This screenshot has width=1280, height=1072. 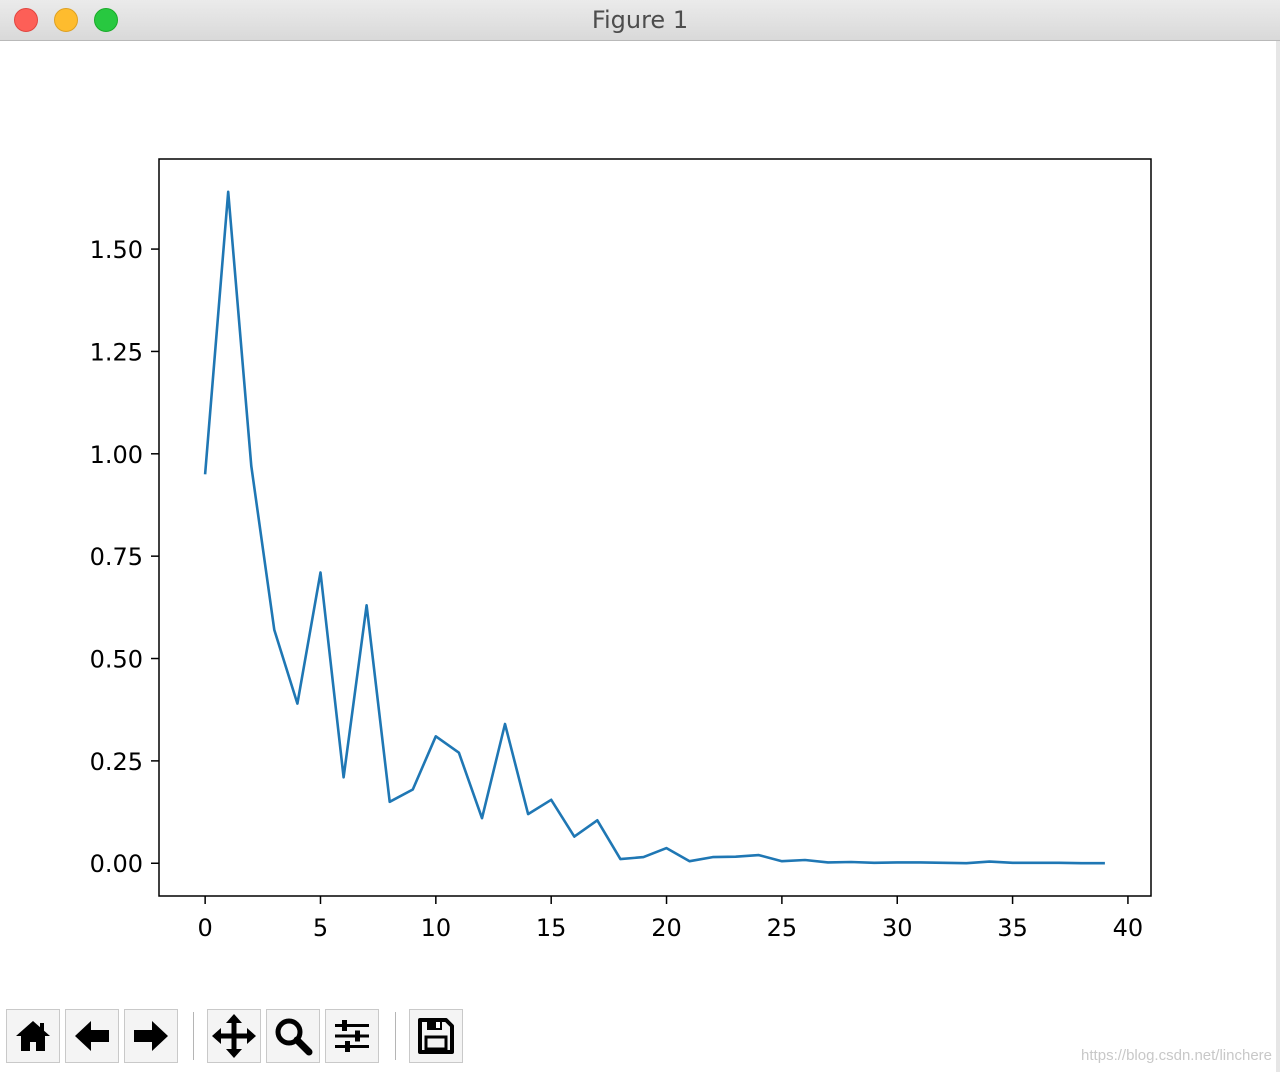 I want to click on x-tick-label: 5, so click(x=320, y=928).